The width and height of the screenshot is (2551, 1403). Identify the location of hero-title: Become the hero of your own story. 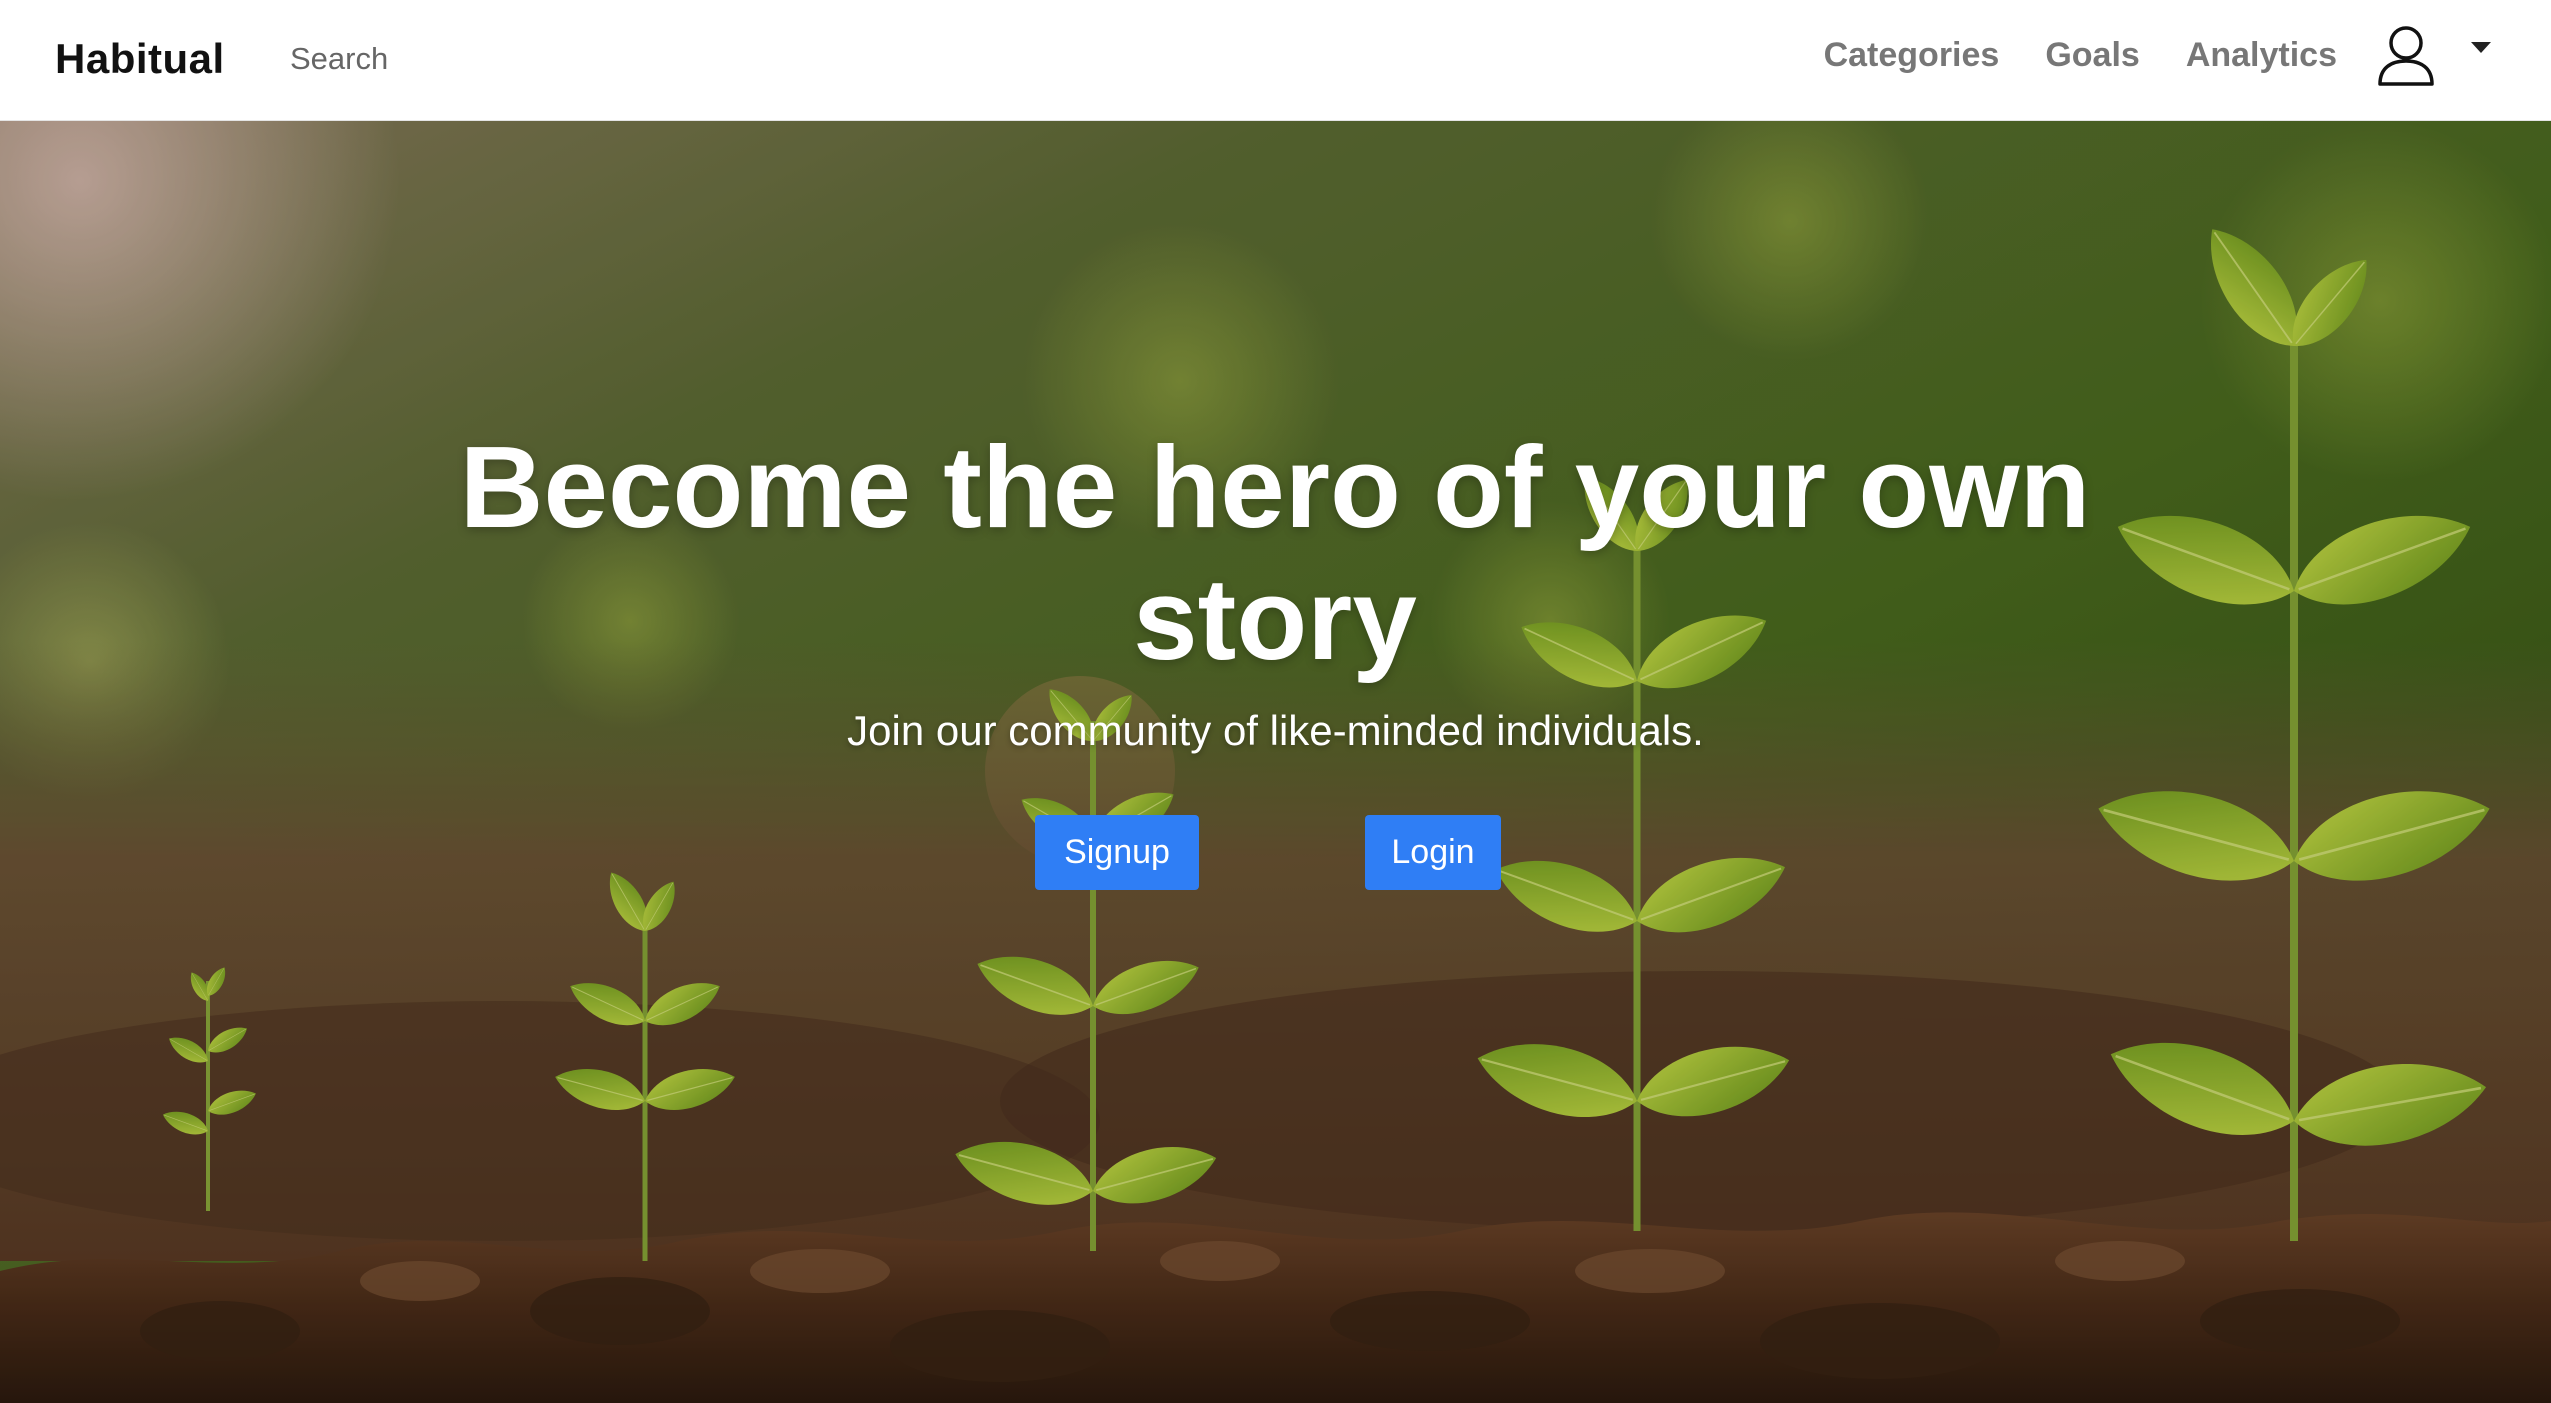
(1275, 553).